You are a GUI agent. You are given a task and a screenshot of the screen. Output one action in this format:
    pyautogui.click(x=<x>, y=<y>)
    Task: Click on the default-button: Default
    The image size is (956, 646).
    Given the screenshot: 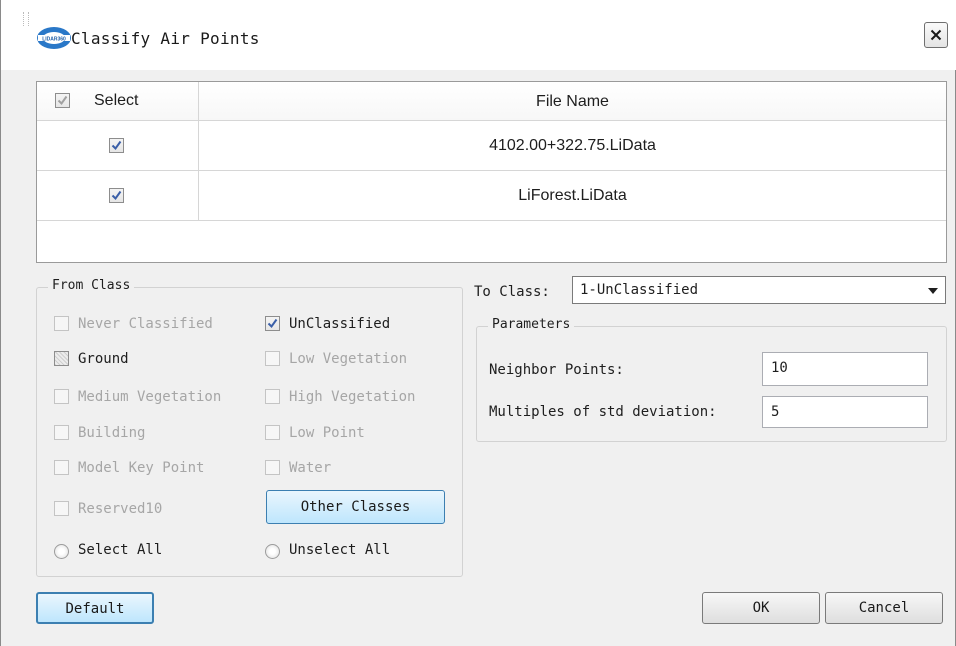 What is the action you would take?
    pyautogui.click(x=95, y=608)
    